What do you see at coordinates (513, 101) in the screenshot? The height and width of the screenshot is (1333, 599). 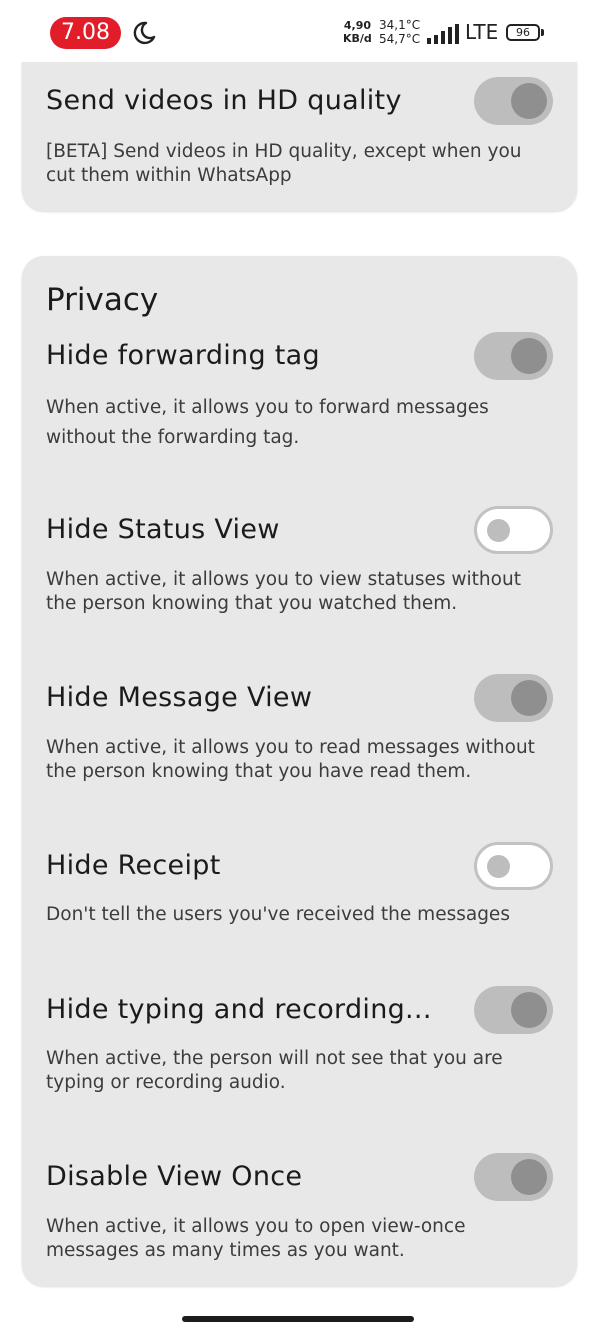 I see `hd-video-toggle` at bounding box center [513, 101].